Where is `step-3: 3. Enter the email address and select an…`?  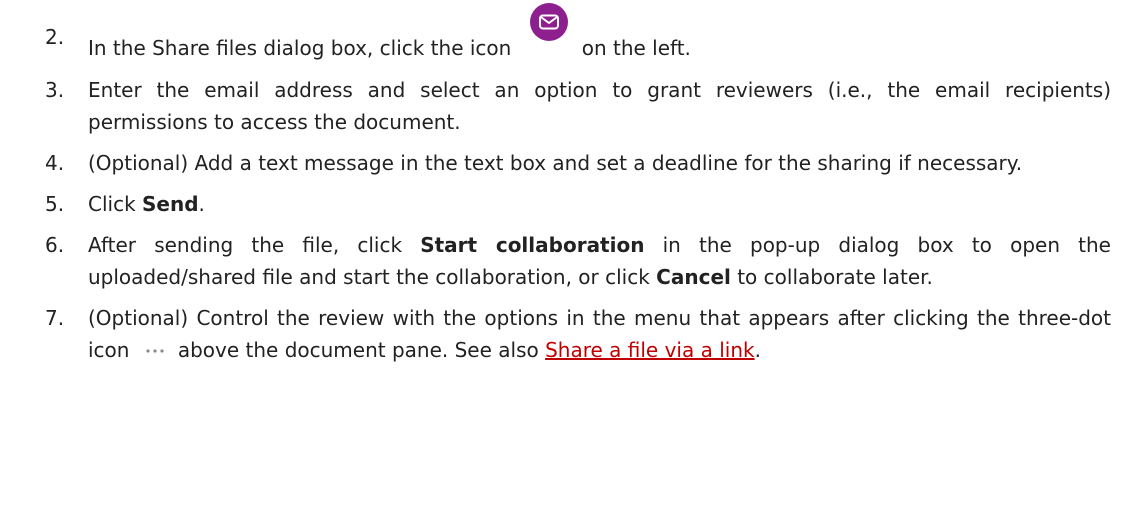 step-3: 3. Enter the email address and select an… is located at coordinates (562, 106).